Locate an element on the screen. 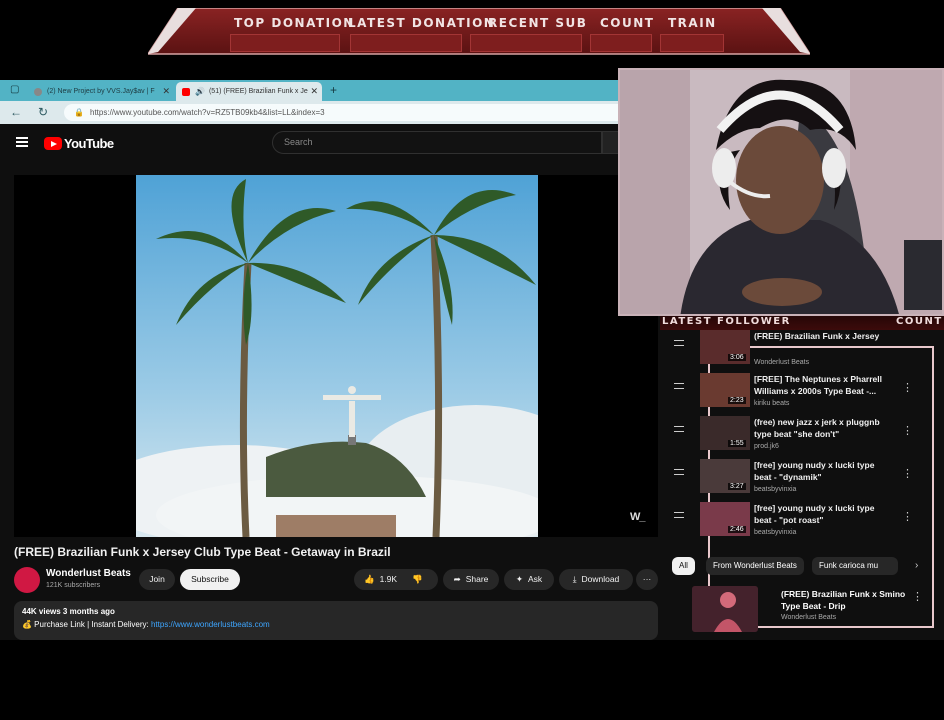 The height and width of the screenshot is (720, 944). share-icon: ➦ is located at coordinates (457, 579).